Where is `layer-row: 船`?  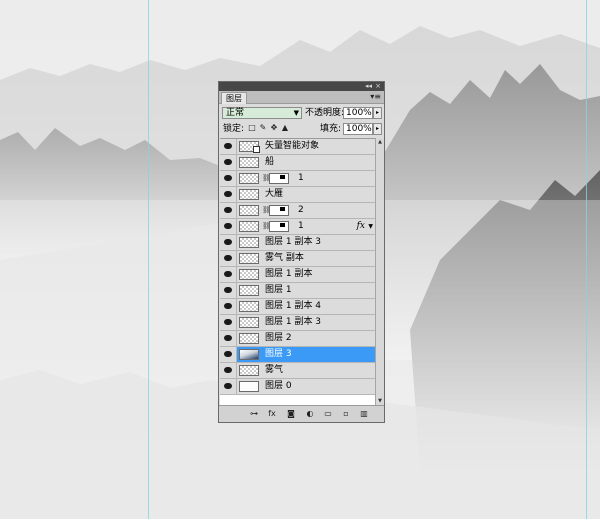
layer-row: 船 is located at coordinates (297, 163).